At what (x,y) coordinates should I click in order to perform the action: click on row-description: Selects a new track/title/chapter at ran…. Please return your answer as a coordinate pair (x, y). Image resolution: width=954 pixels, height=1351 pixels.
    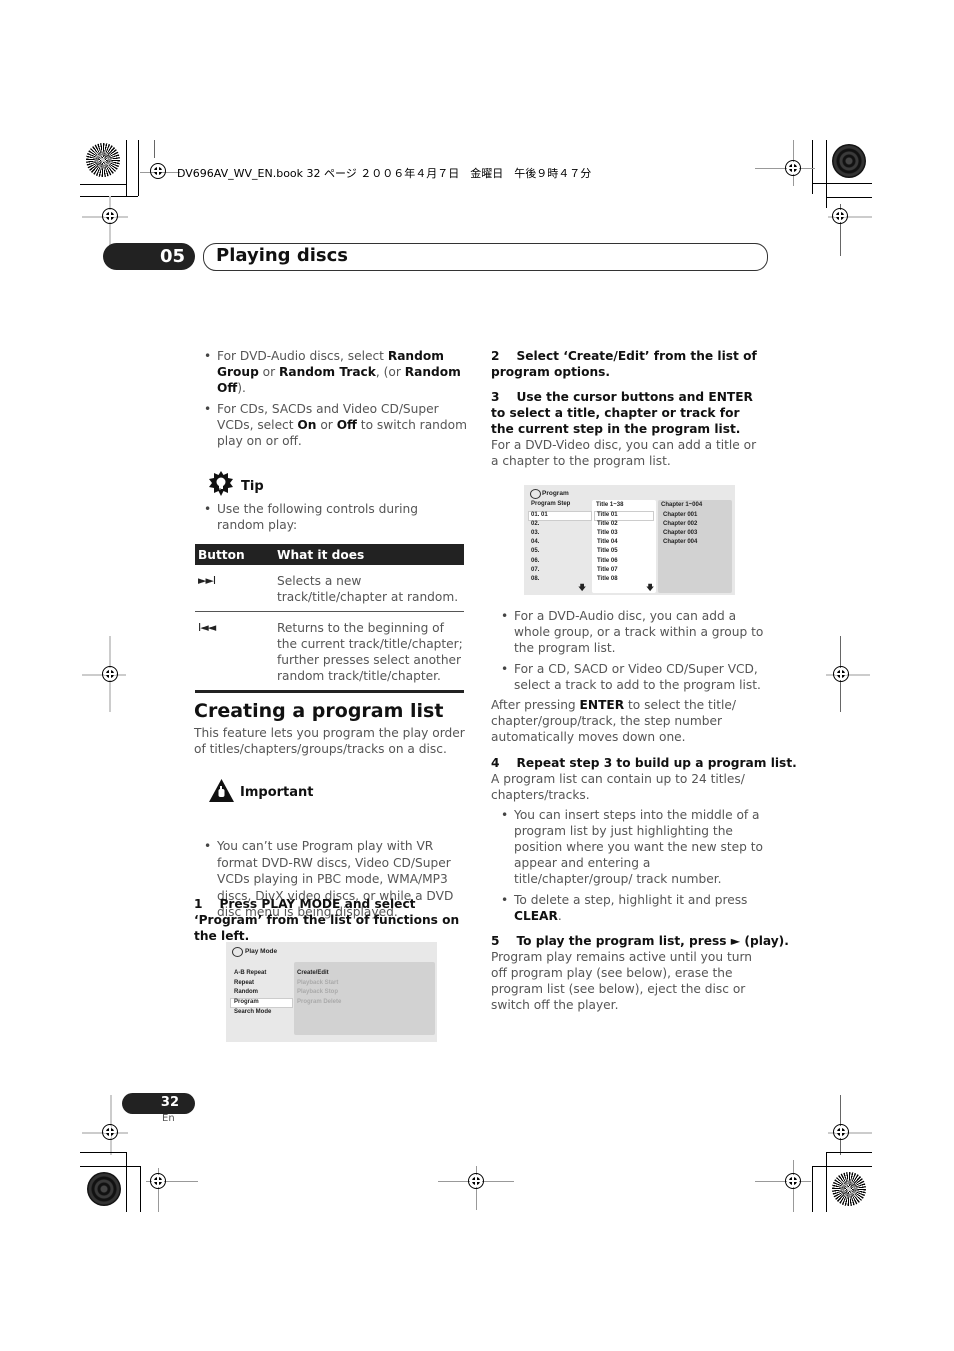
    Looking at the image, I should click on (368, 589).